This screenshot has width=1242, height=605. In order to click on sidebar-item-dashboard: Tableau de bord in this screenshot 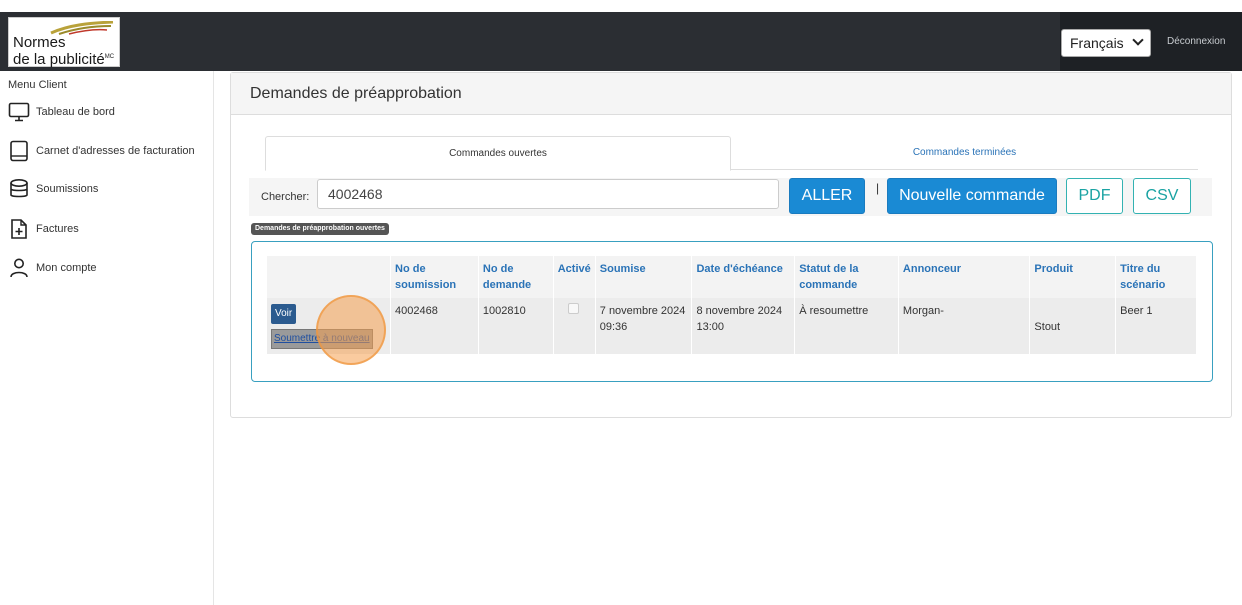, I will do `click(61, 112)`.